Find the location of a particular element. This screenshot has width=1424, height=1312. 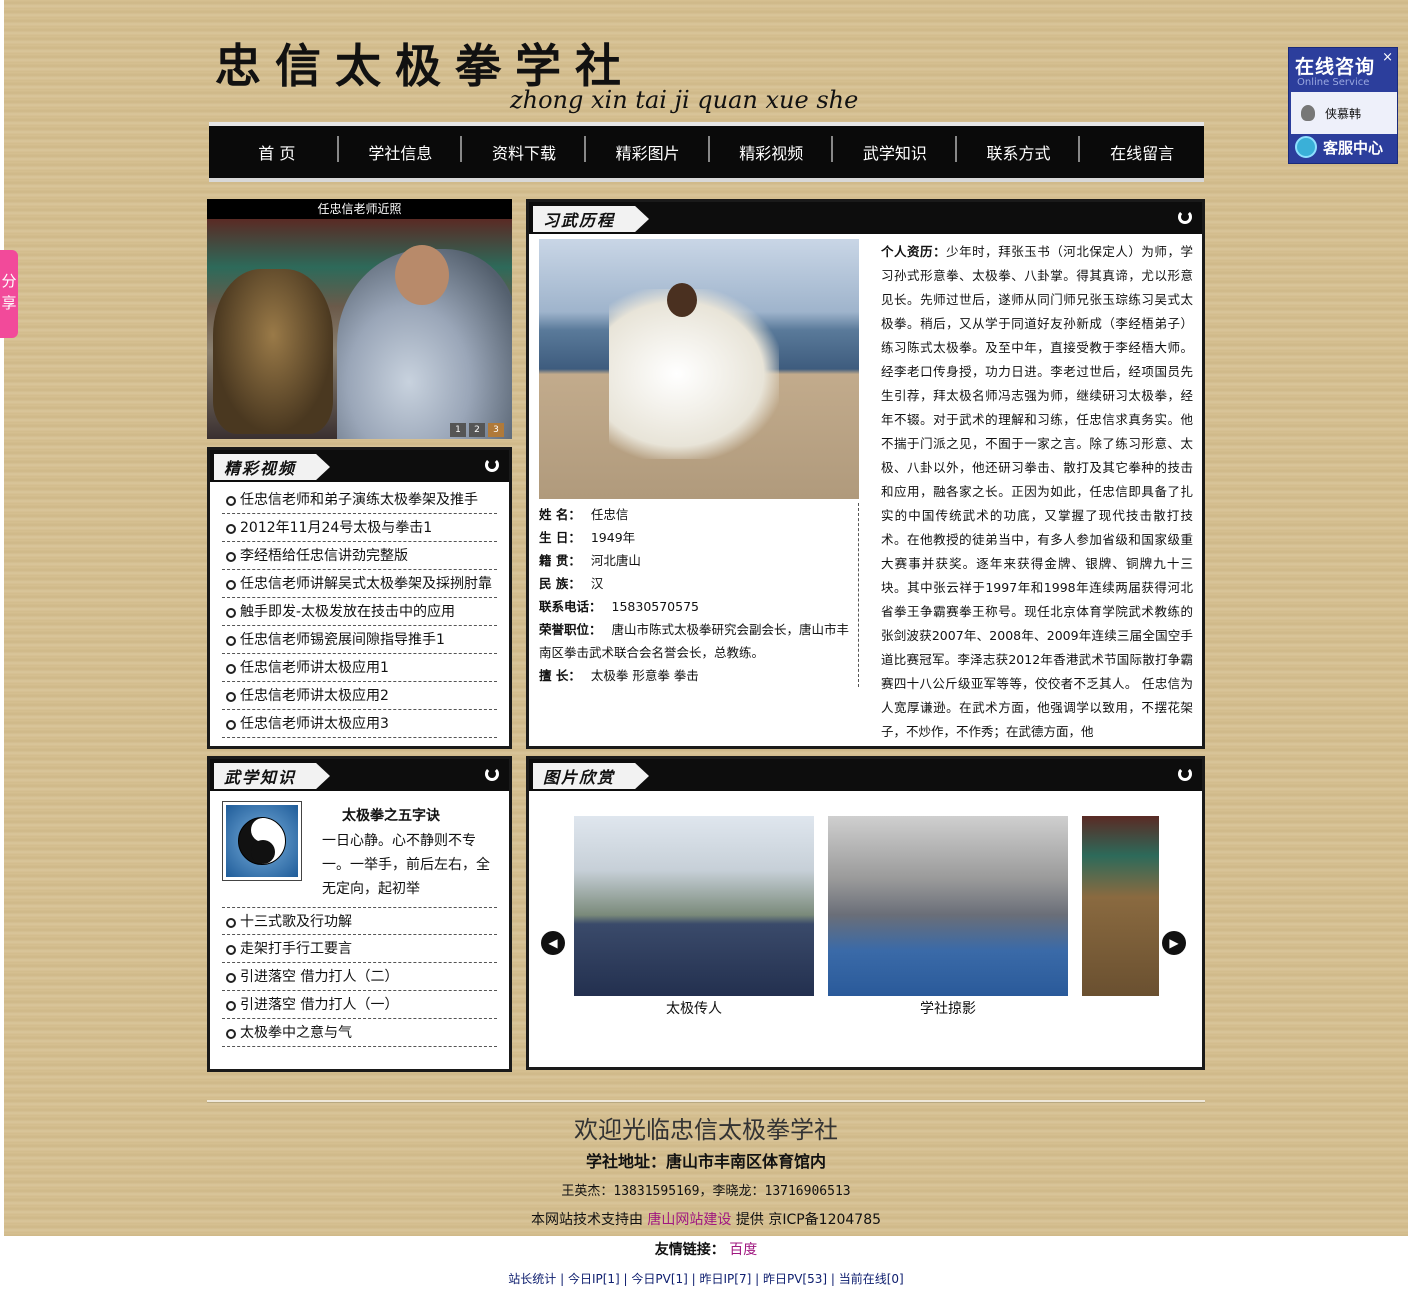

nav-home: 首 页 is located at coordinates (277, 150).